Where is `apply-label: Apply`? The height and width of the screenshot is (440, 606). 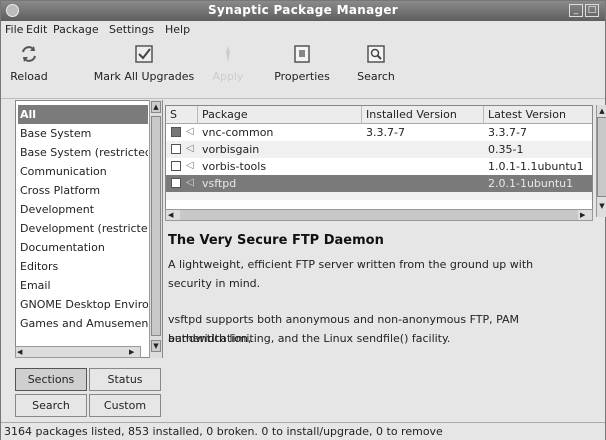 apply-label: Apply is located at coordinates (228, 76).